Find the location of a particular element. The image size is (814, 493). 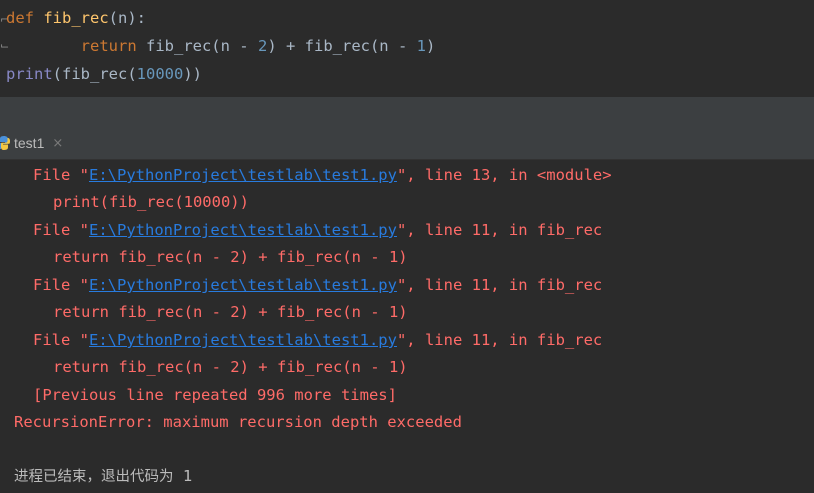

number-literal: 1 is located at coordinates (421, 46).